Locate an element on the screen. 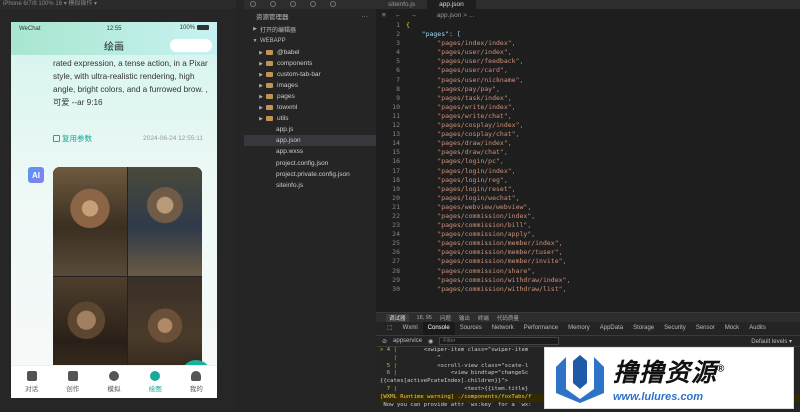 The width and height of the screenshot is (800, 412). code-line: 3 "pages/index/index", is located at coordinates (588, 43).